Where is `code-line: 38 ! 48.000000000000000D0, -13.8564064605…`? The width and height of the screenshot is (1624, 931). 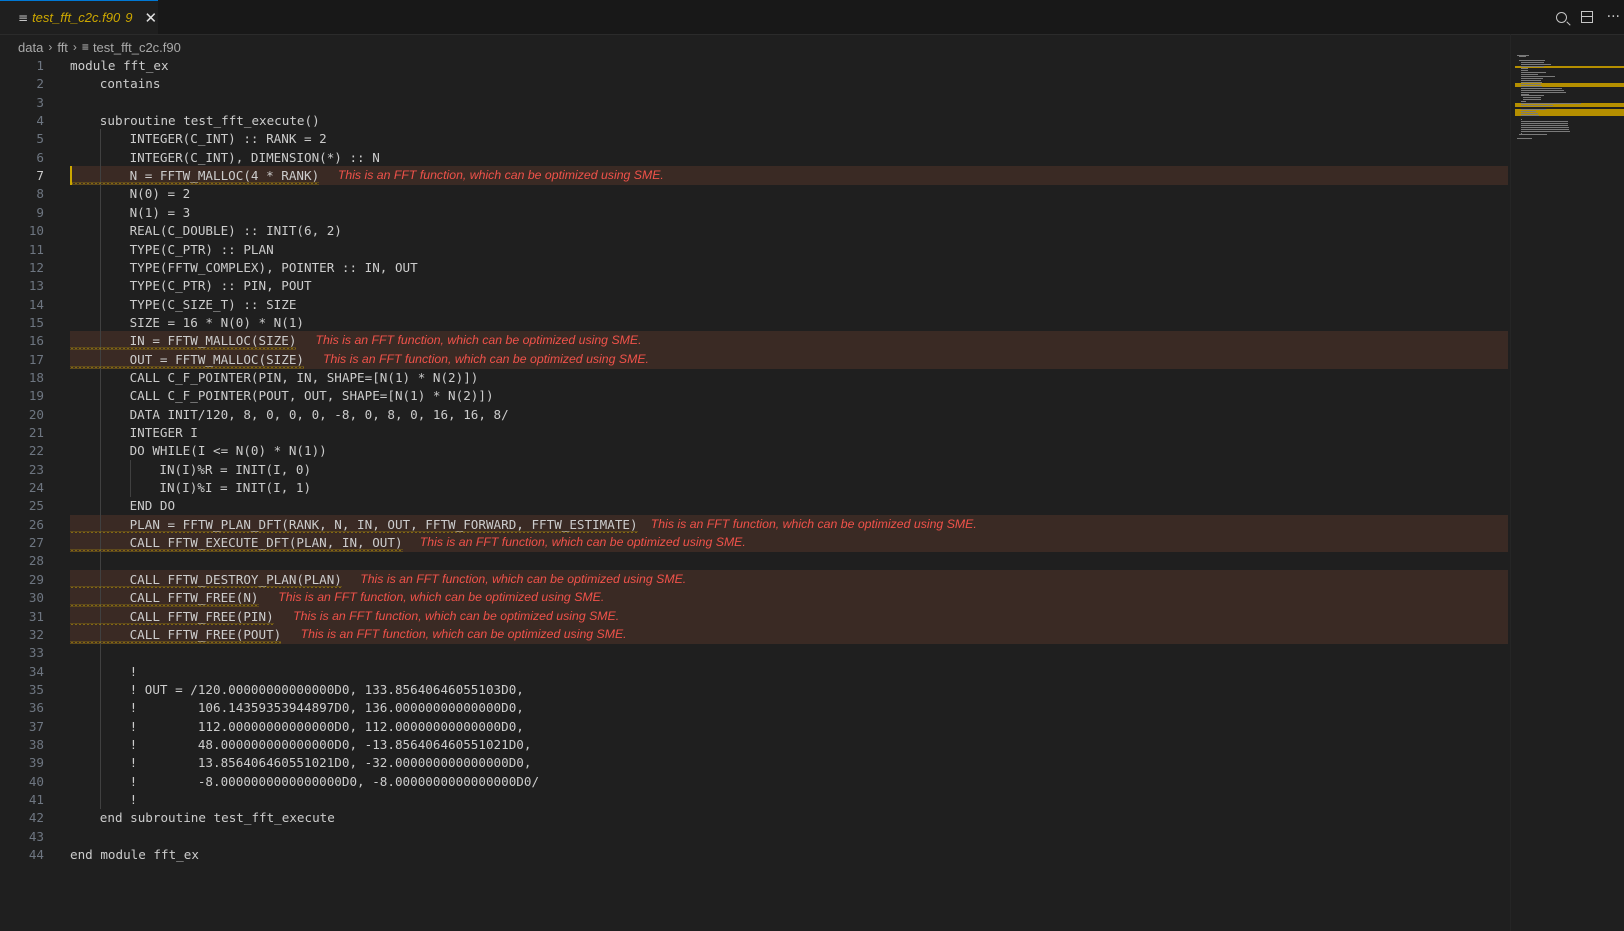
code-line: 38 ! 48.000000000000000D0, -13.8564064605… is located at coordinates (754, 744).